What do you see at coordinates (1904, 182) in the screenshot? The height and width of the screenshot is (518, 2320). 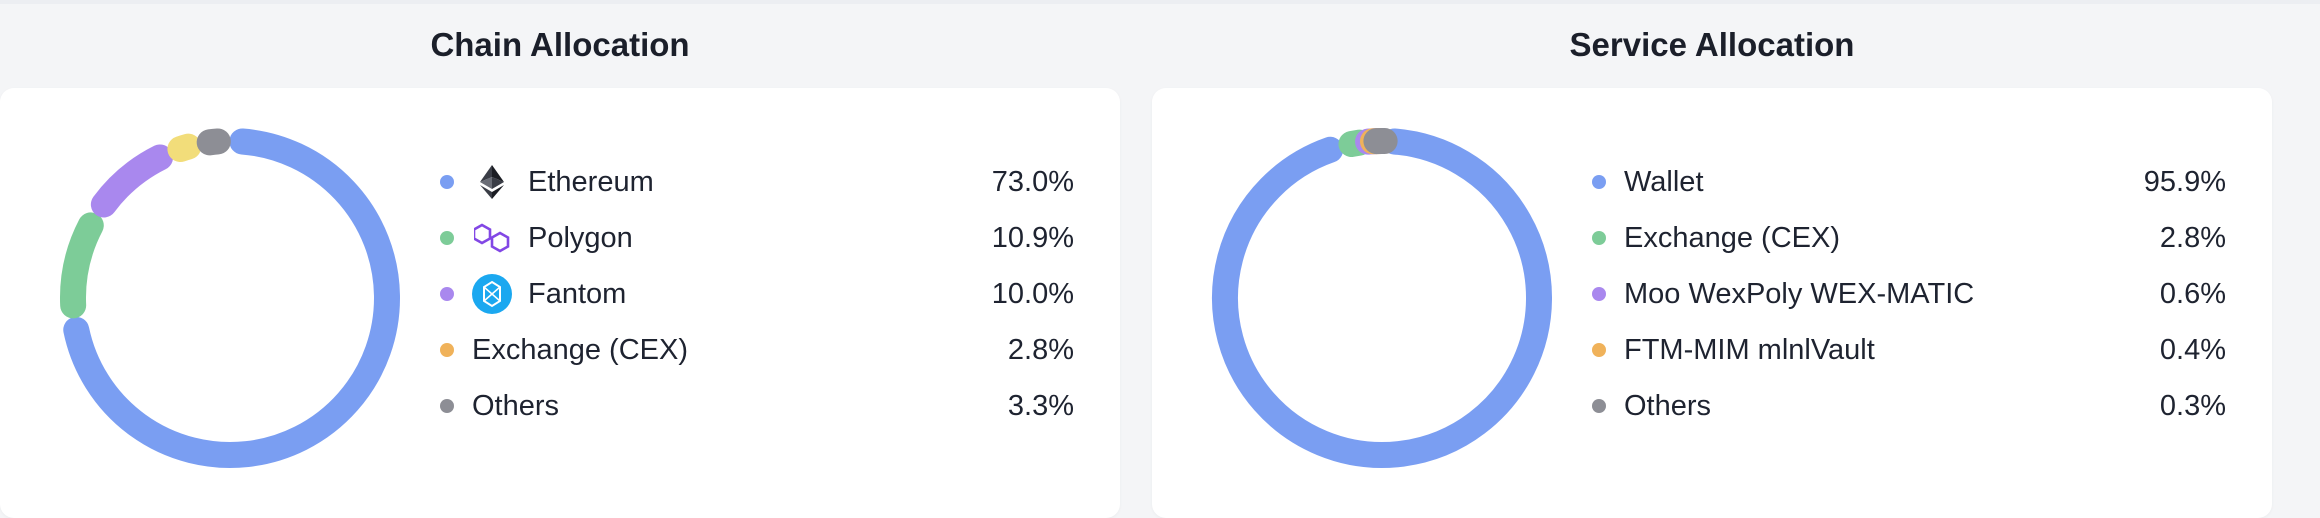 I see `service-legend-item-wallet: Wallet 95.9%` at bounding box center [1904, 182].